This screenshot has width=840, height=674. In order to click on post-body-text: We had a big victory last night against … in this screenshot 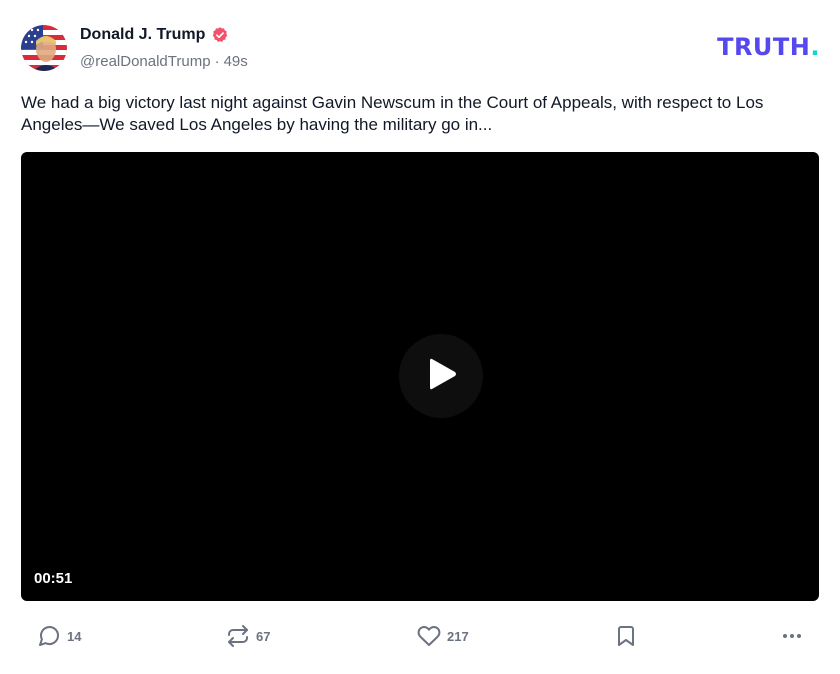, I will do `click(392, 113)`.